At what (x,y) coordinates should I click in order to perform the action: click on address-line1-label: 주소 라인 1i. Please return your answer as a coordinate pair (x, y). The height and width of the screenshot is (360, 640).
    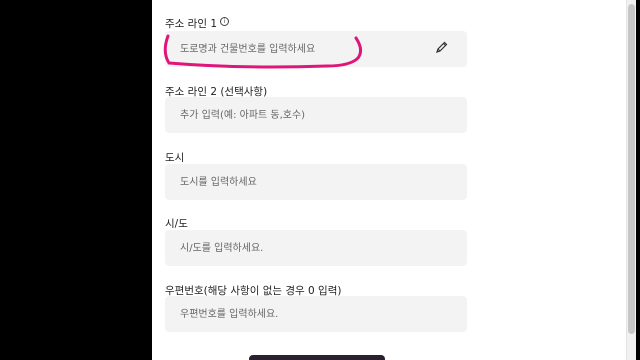
    Looking at the image, I should click on (197, 23).